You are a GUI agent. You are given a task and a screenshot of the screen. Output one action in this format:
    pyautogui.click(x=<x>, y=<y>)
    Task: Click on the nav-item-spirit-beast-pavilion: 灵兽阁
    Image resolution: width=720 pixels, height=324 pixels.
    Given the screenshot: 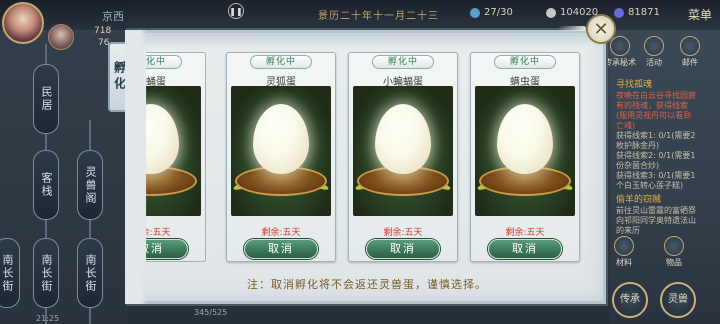 What is the action you would take?
    pyautogui.click(x=90, y=185)
    